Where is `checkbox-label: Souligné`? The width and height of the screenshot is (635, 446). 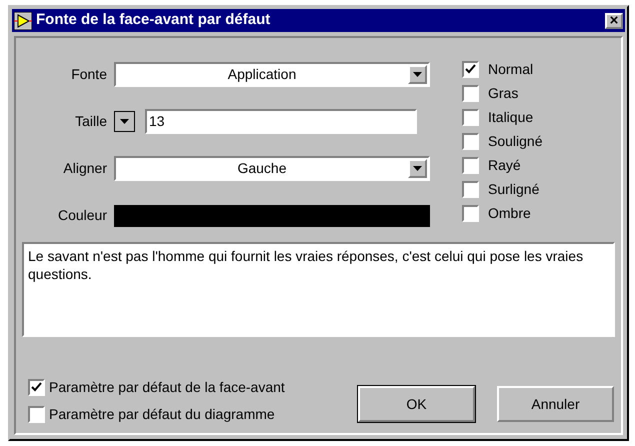
checkbox-label: Souligné is located at coordinates (515, 141).